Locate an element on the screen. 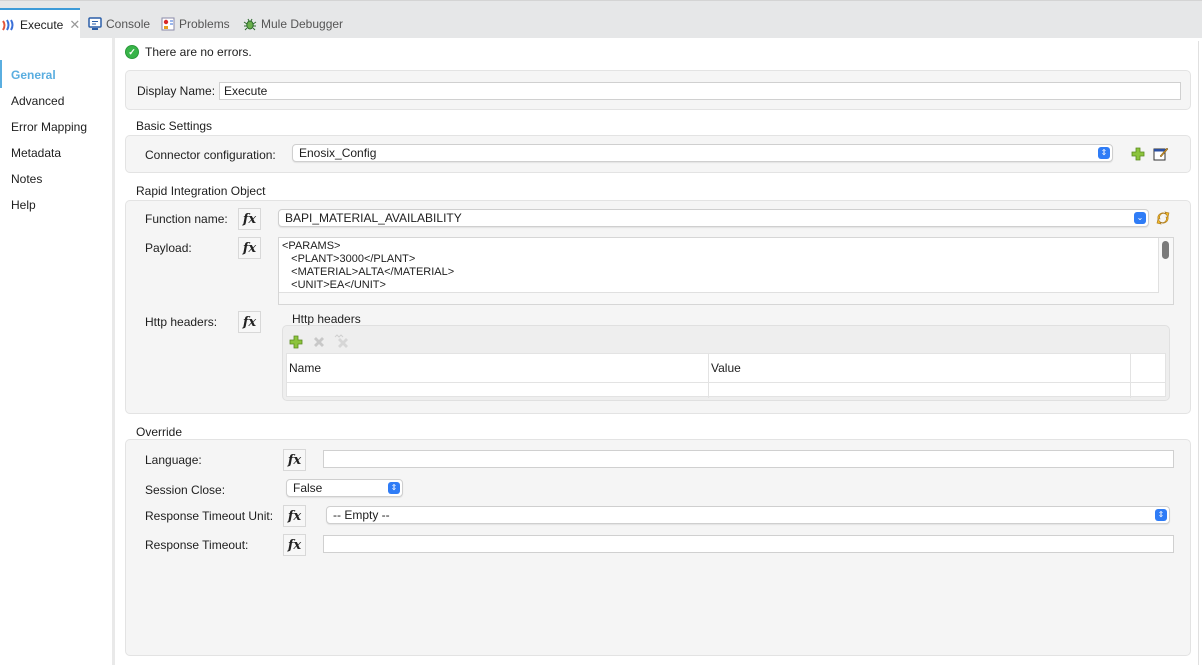  response-timeout-input is located at coordinates (748, 544).